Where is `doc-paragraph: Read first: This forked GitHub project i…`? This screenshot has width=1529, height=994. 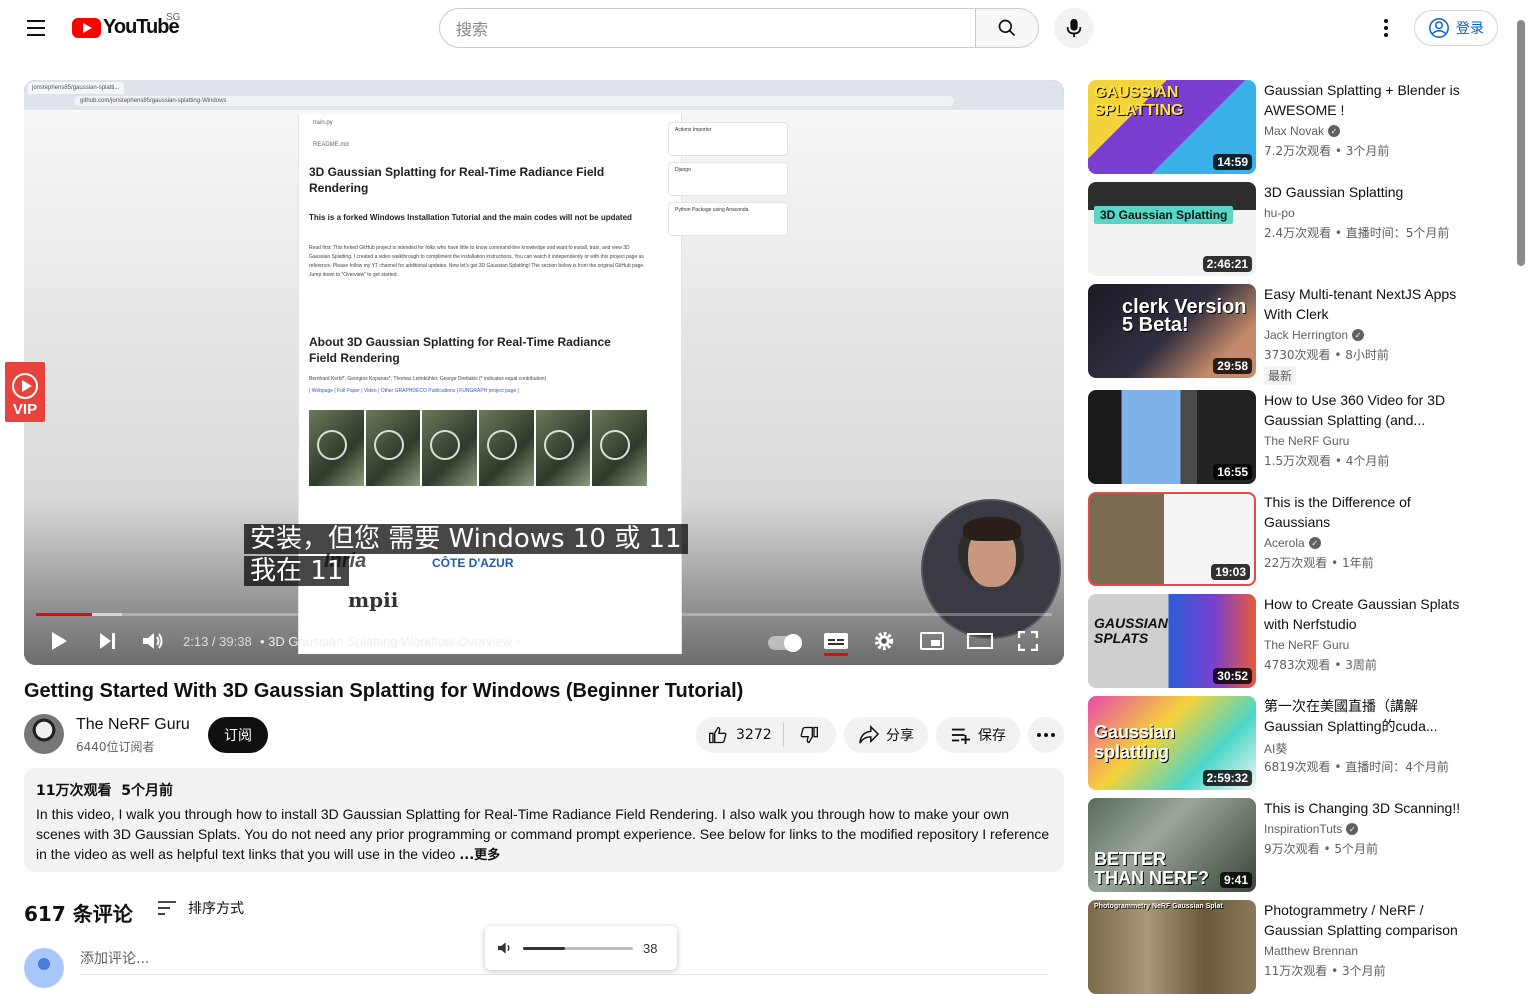
doc-paragraph: Read first: This forked GitHub project i… is located at coordinates (477, 261).